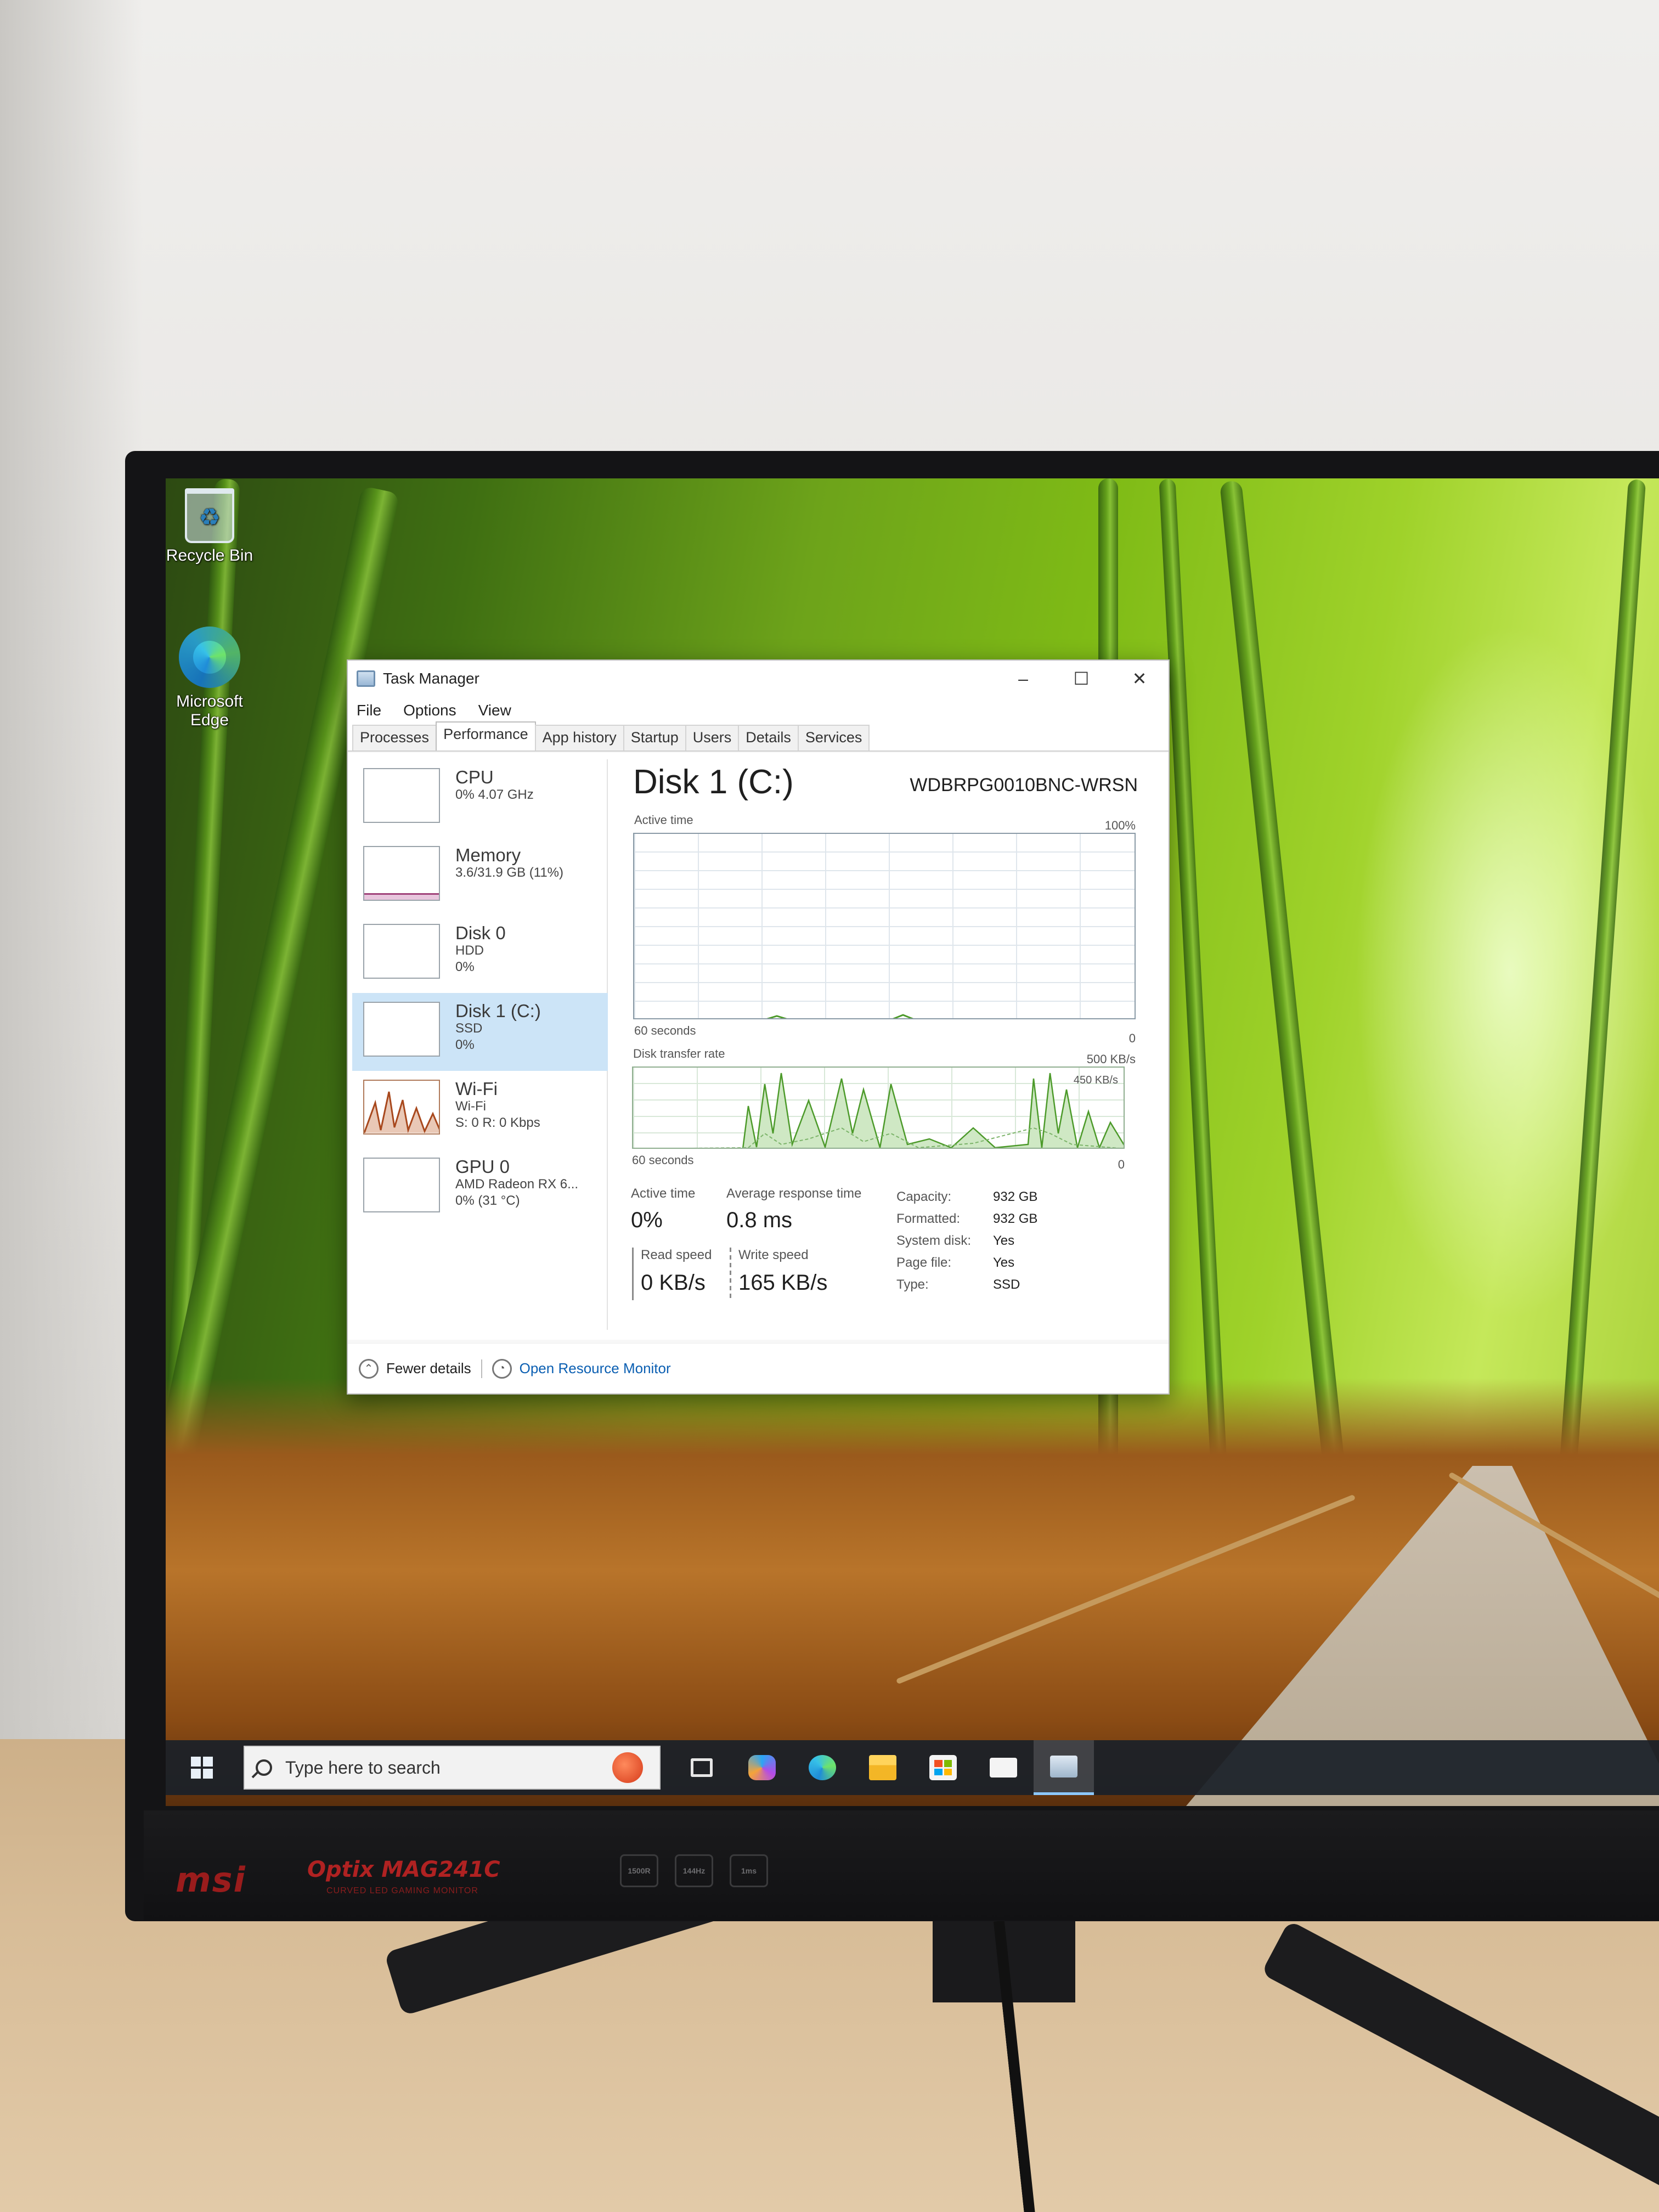 The image size is (1659, 2212). Describe the element at coordinates (840, 1016) in the screenshot. I see `active-time-line` at that location.